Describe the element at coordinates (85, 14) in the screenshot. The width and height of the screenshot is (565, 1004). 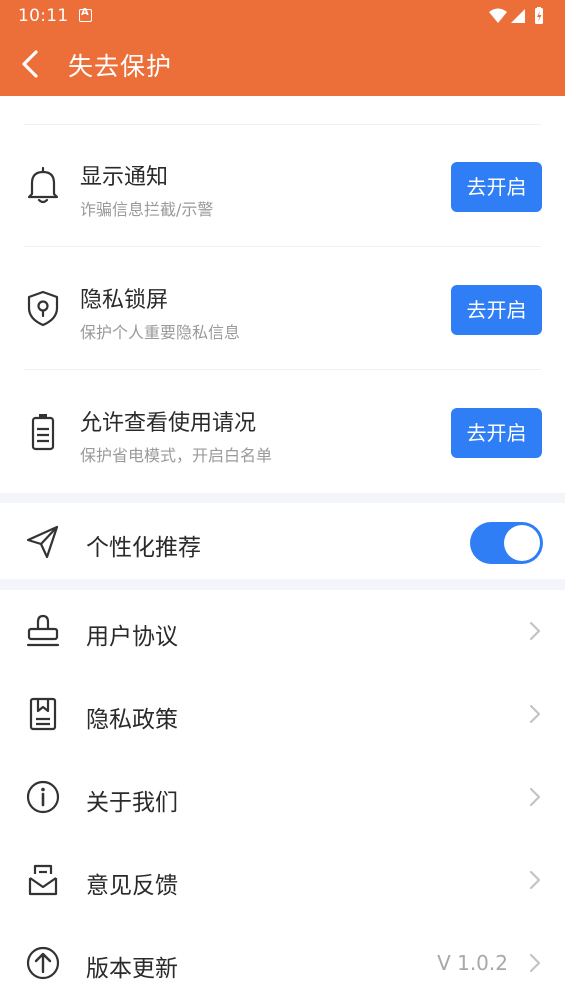
I see `notification-app-icon` at that location.